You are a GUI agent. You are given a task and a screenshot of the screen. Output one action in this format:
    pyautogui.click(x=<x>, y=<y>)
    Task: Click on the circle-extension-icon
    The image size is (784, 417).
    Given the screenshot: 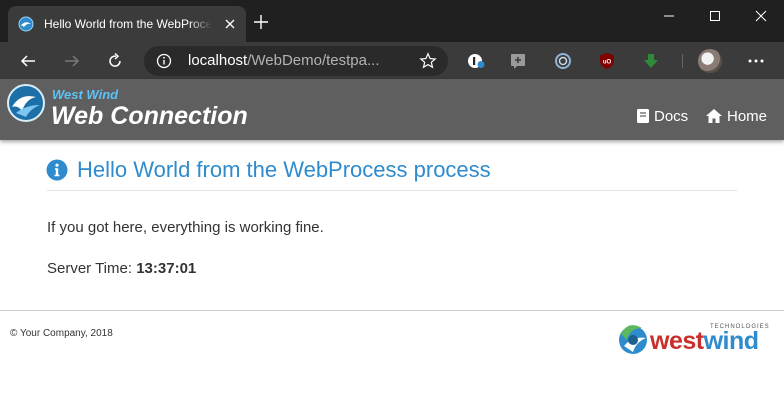 What is the action you would take?
    pyautogui.click(x=563, y=61)
    